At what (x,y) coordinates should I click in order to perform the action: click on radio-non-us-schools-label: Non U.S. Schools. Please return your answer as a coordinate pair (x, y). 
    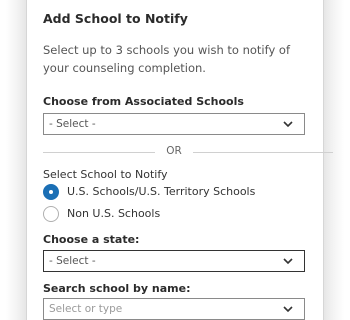
    Looking at the image, I should click on (114, 213).